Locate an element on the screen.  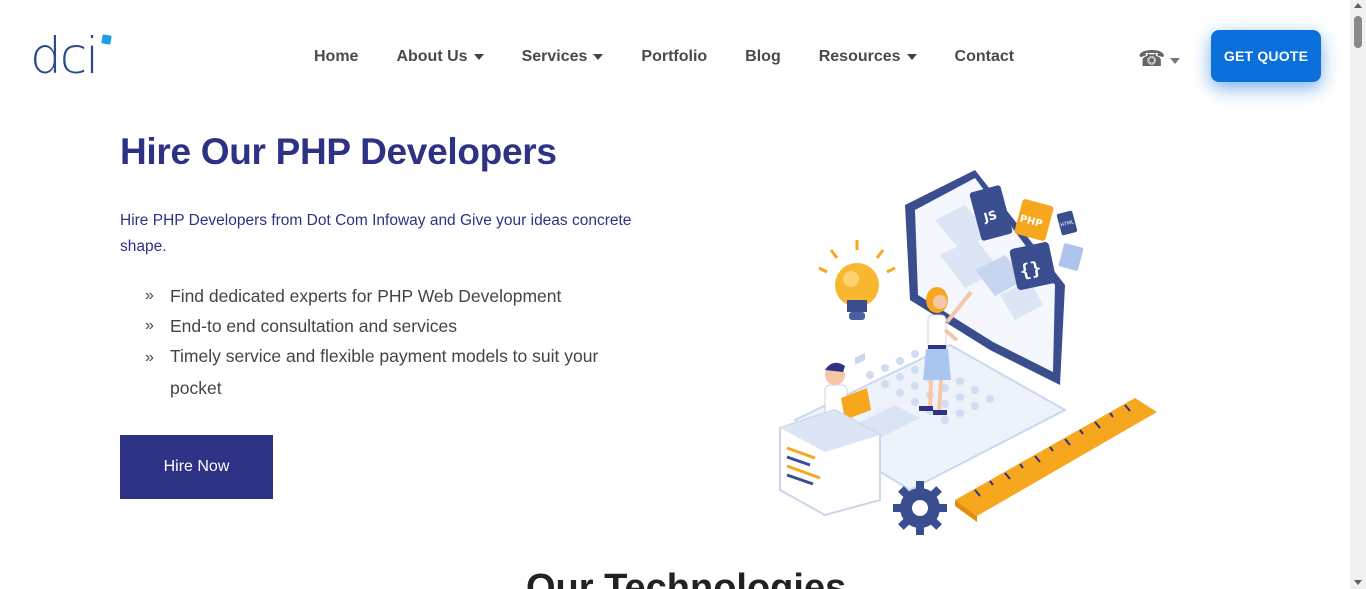
nav-services: Services is located at coordinates (563, 57).